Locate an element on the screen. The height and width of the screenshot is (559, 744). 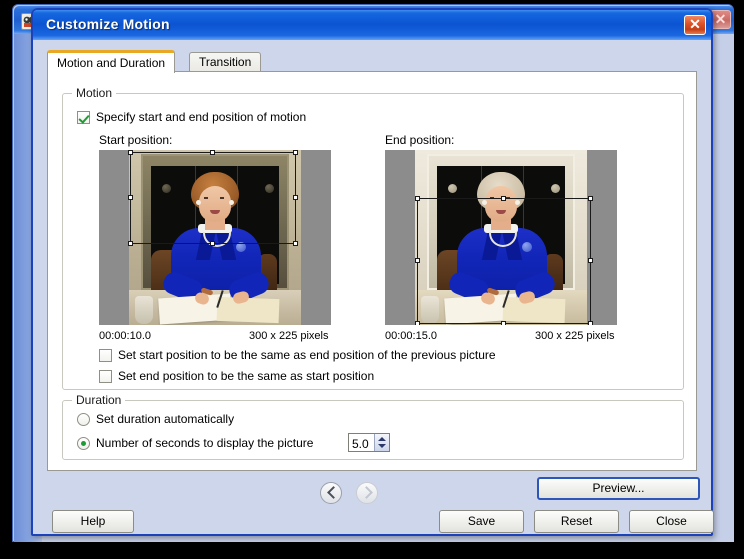
save-button: Save is located at coordinates (481, 521).